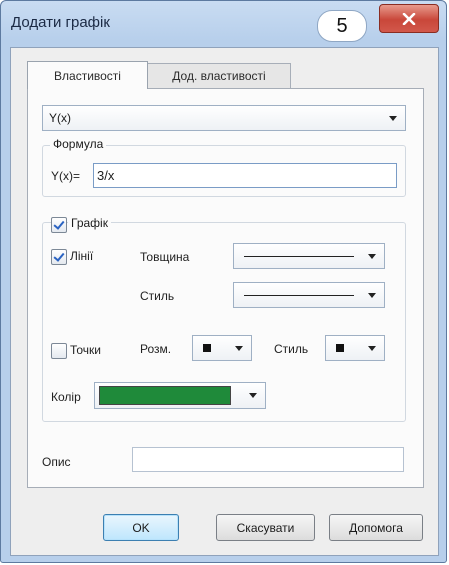 The image size is (449, 565). I want to click on formula-prefix: Y(x)=, so click(66, 176).